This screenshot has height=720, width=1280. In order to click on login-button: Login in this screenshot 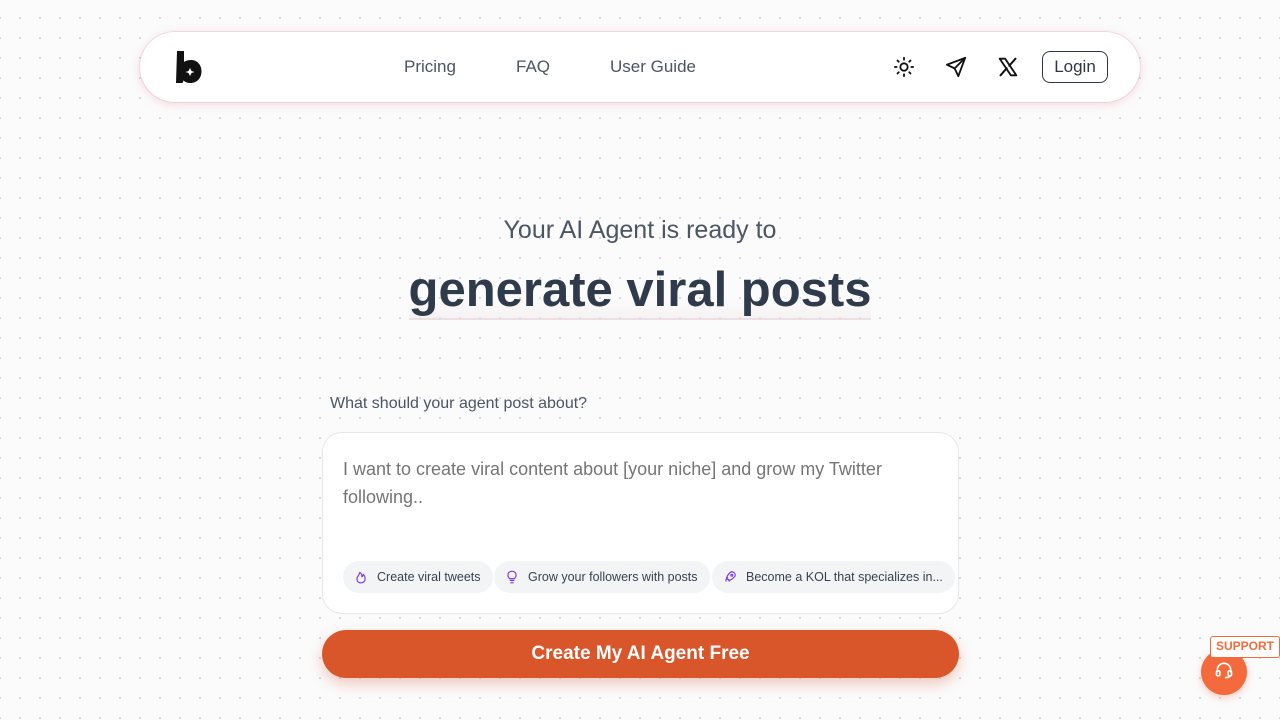, I will do `click(1075, 67)`.